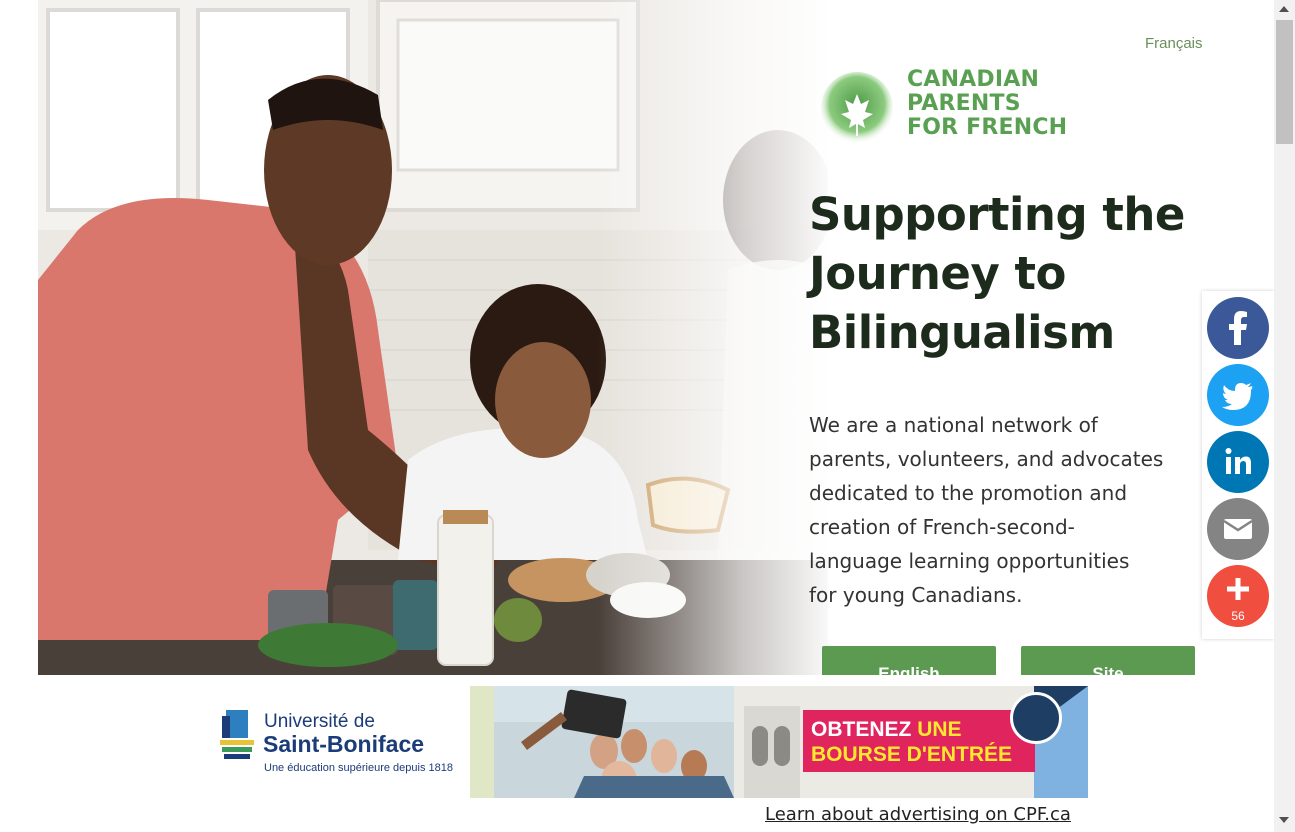 The image size is (1295, 832). Describe the element at coordinates (939, 729) in the screenshot. I see `cta-highlight: UNE` at that location.